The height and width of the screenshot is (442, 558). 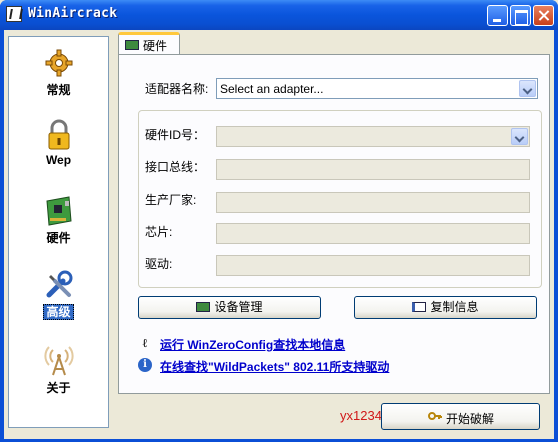 I want to click on wildpackets-link: 在线查找"WildPackets" 802.11所支持驱动, so click(x=274, y=366).